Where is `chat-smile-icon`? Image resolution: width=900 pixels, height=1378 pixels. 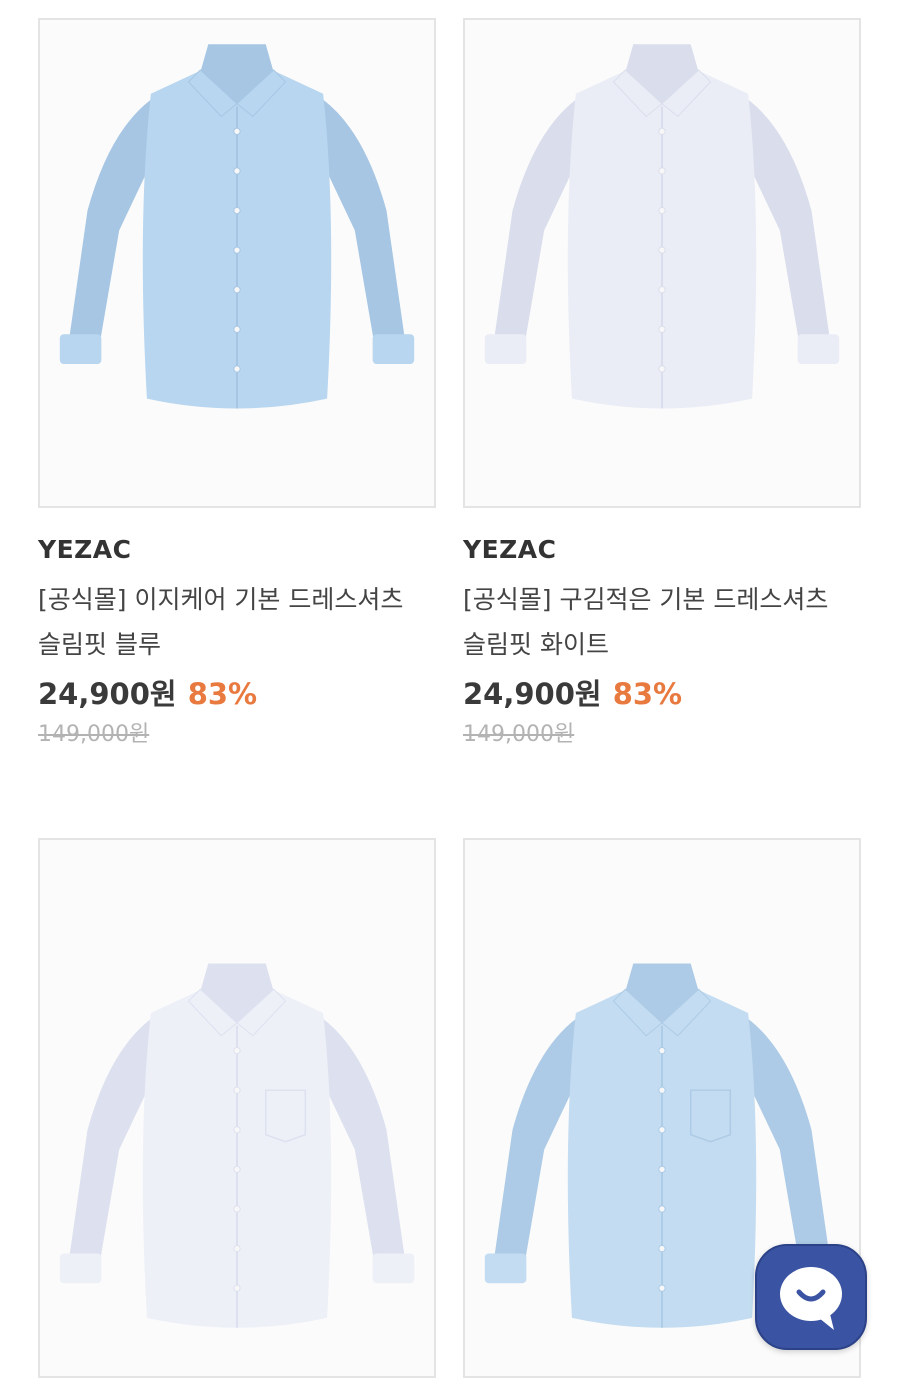 chat-smile-icon is located at coordinates (811, 1298).